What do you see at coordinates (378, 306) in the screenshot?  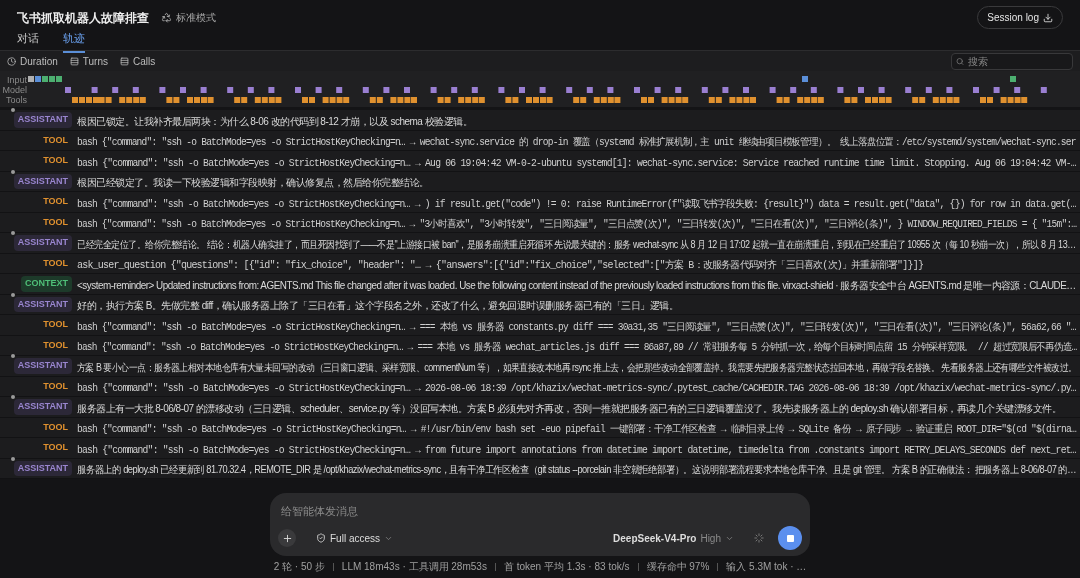 I see `message-text: 好的，执行方案 B。先做完整 diff，确认服务器上除了「三日在看」这个字段名之外，还改了什么，避免回退时误删服务器已有的「三日」逻辑。` at bounding box center [378, 306].